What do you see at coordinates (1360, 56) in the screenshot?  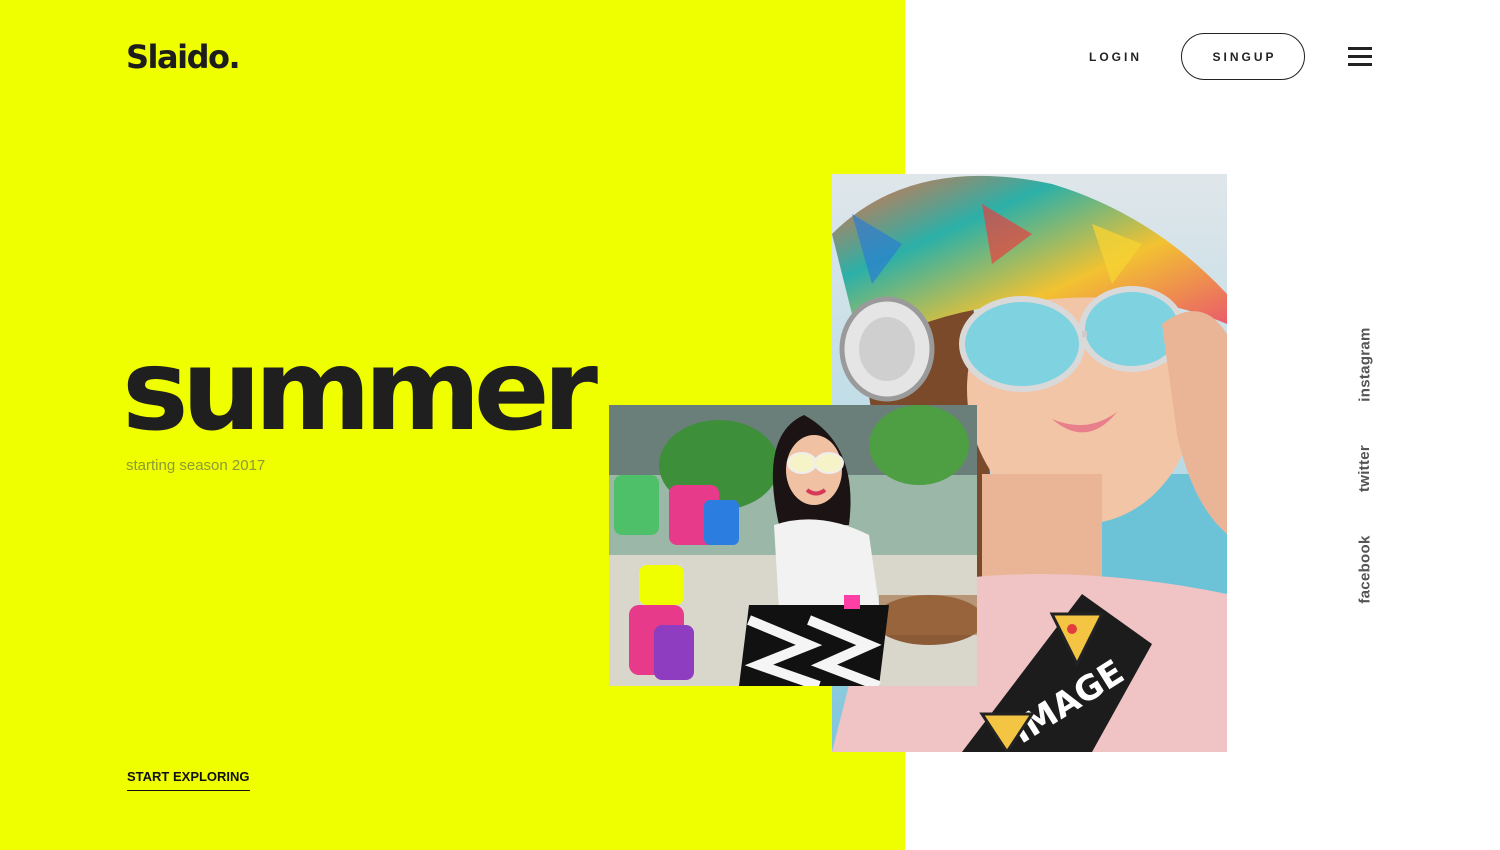 I see `hamburger-menu-icon` at bounding box center [1360, 56].